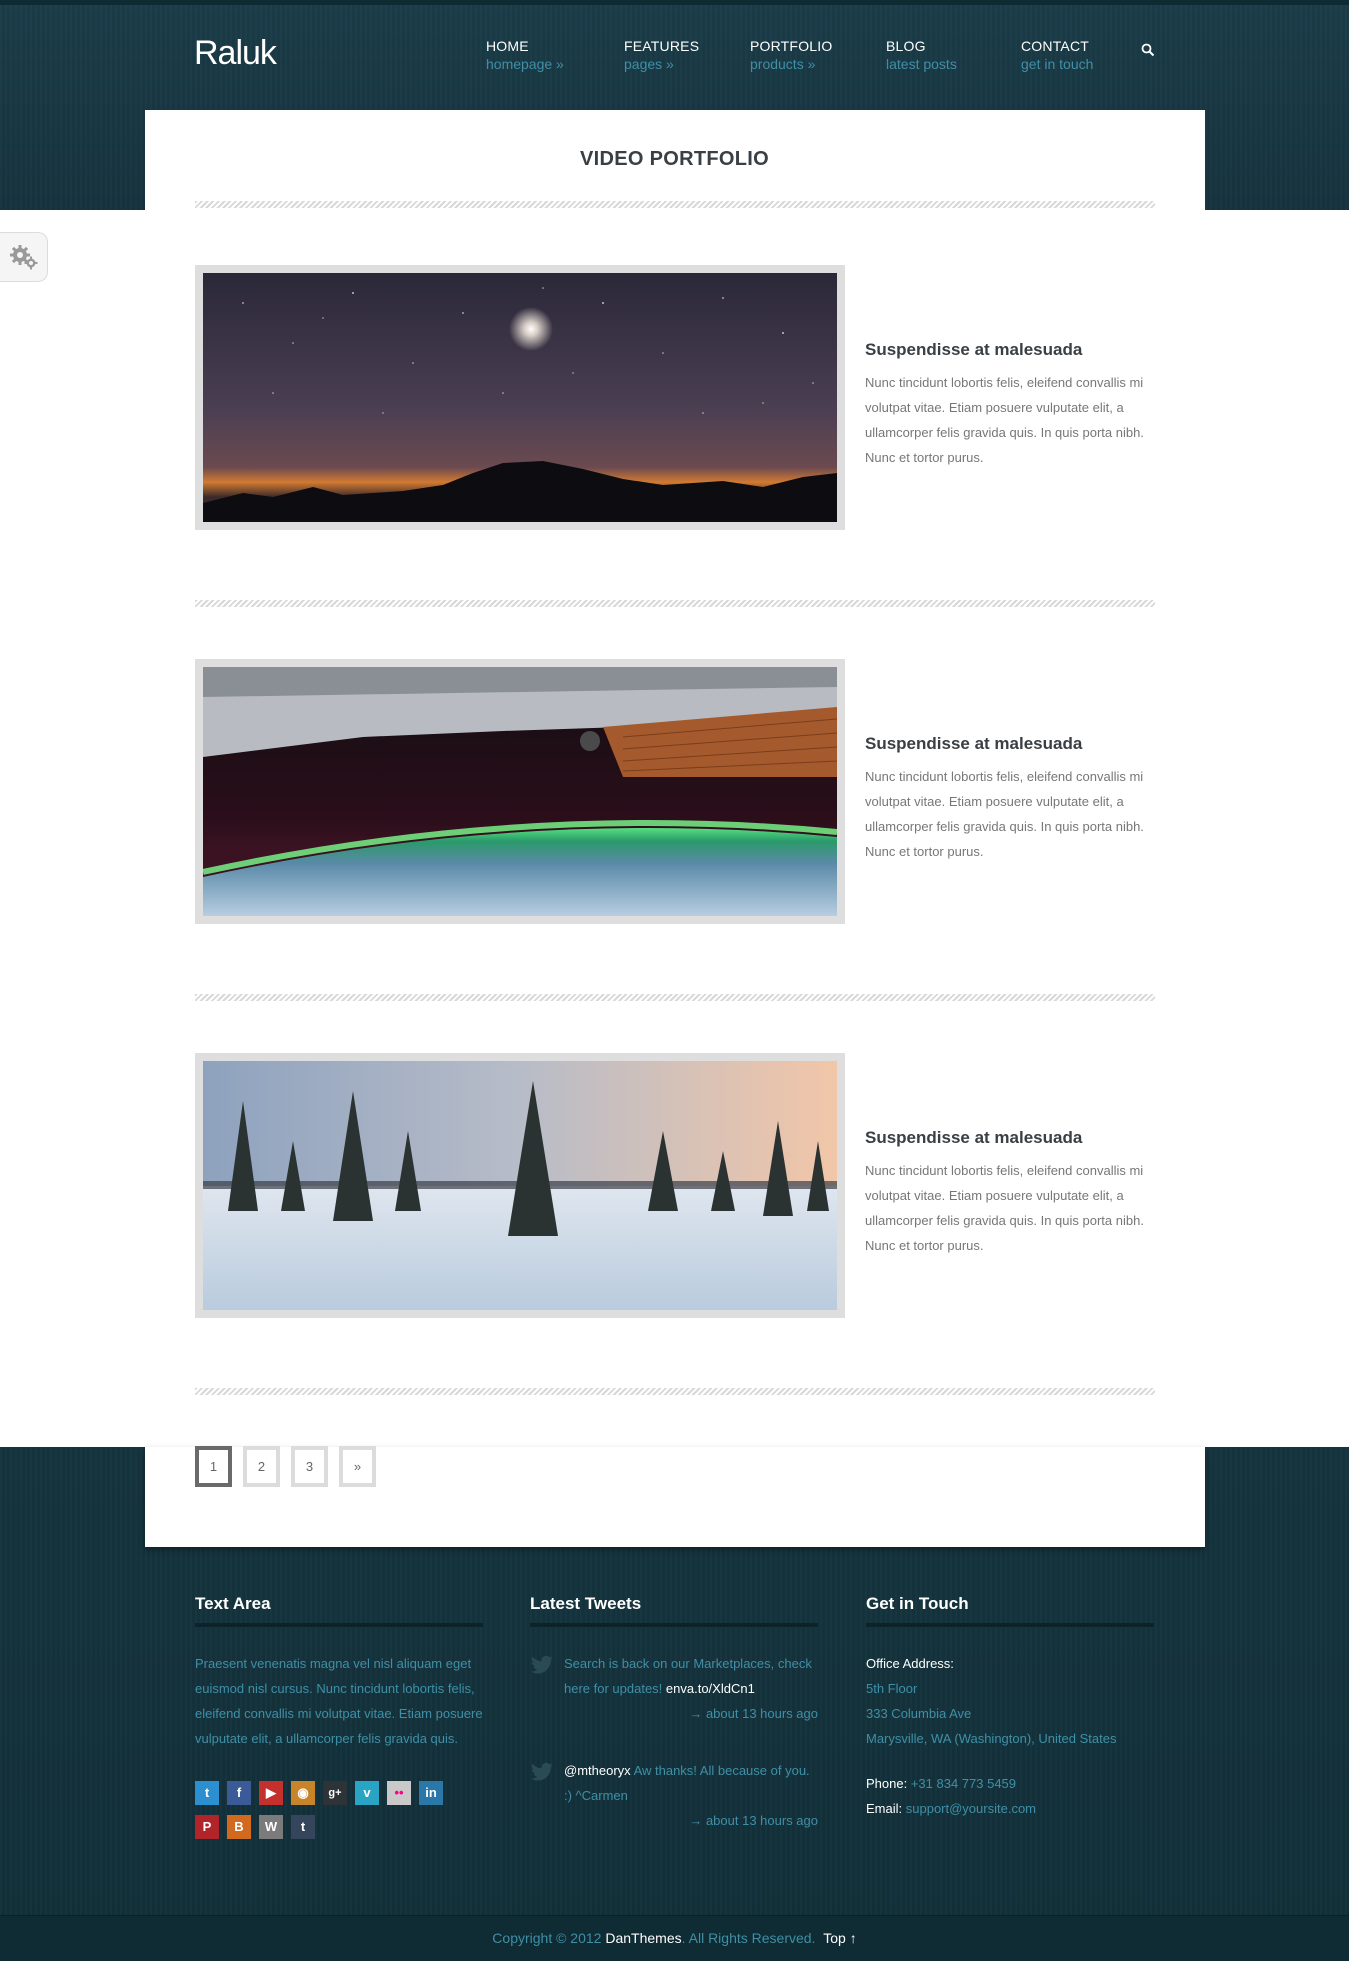 This screenshot has width=1349, height=1961. Describe the element at coordinates (921, 55) in the screenshot. I see `nav-blog: BLOG latest posts` at that location.